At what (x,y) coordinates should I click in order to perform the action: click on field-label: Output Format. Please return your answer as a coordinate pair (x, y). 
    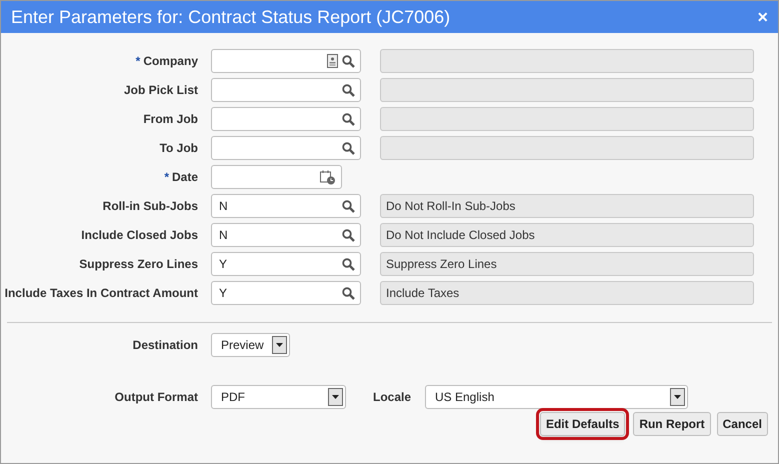
    Looking at the image, I should click on (156, 397).